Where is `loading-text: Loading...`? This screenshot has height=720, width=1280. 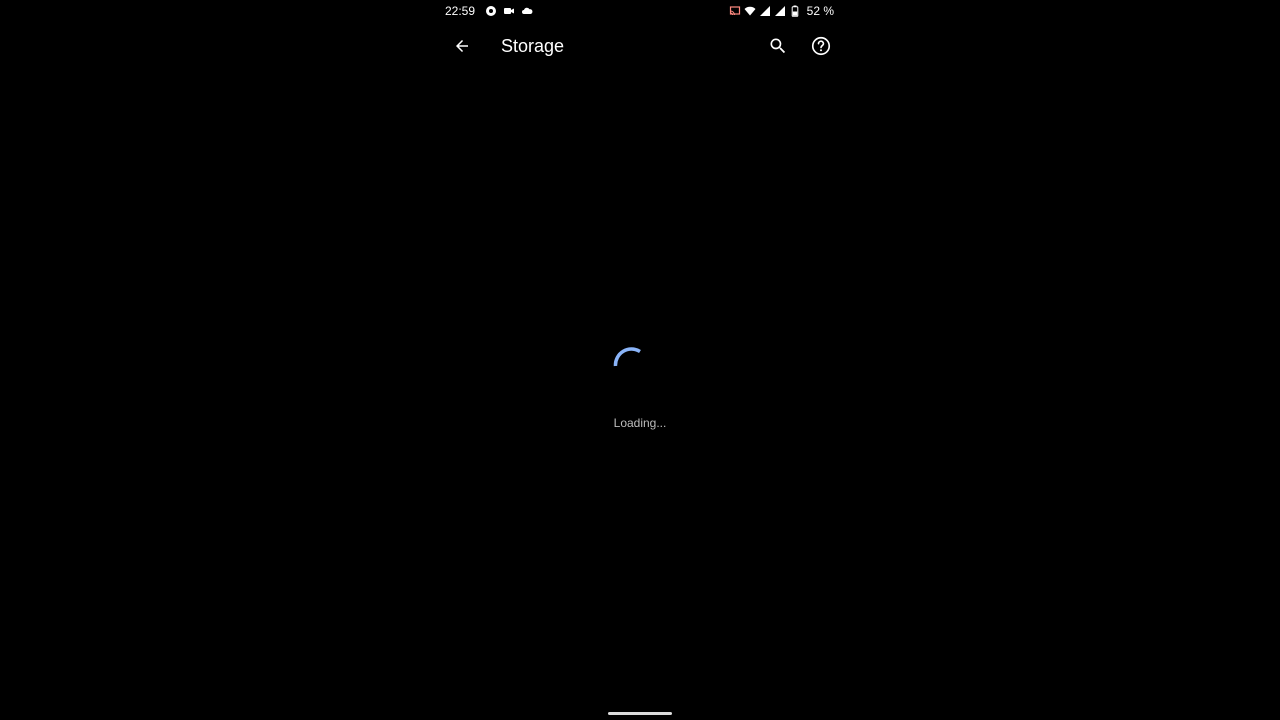 loading-text: Loading... is located at coordinates (640, 423).